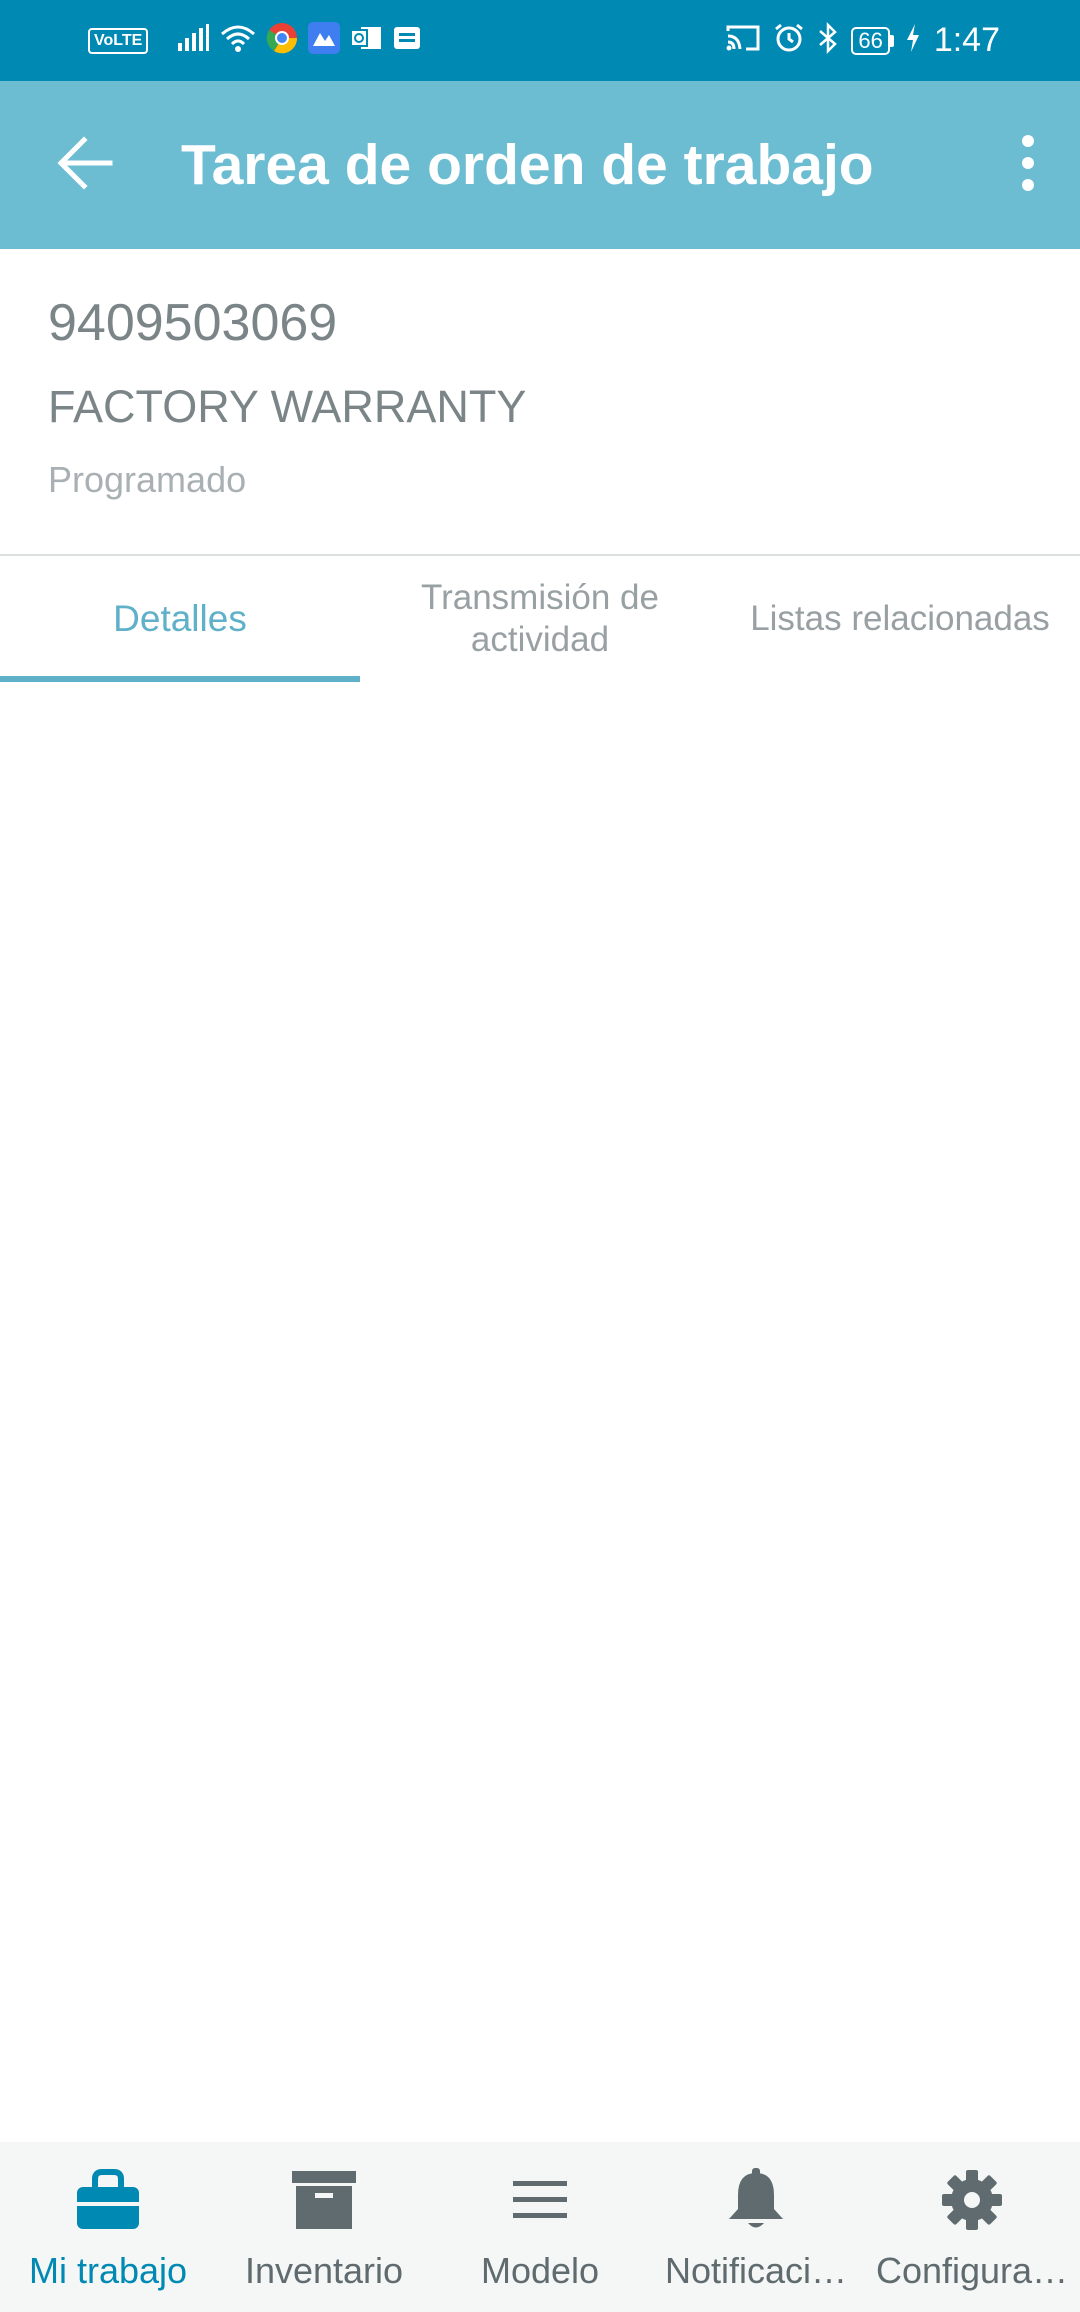  I want to click on tab-label: Transmisión de actividad, so click(540, 618).